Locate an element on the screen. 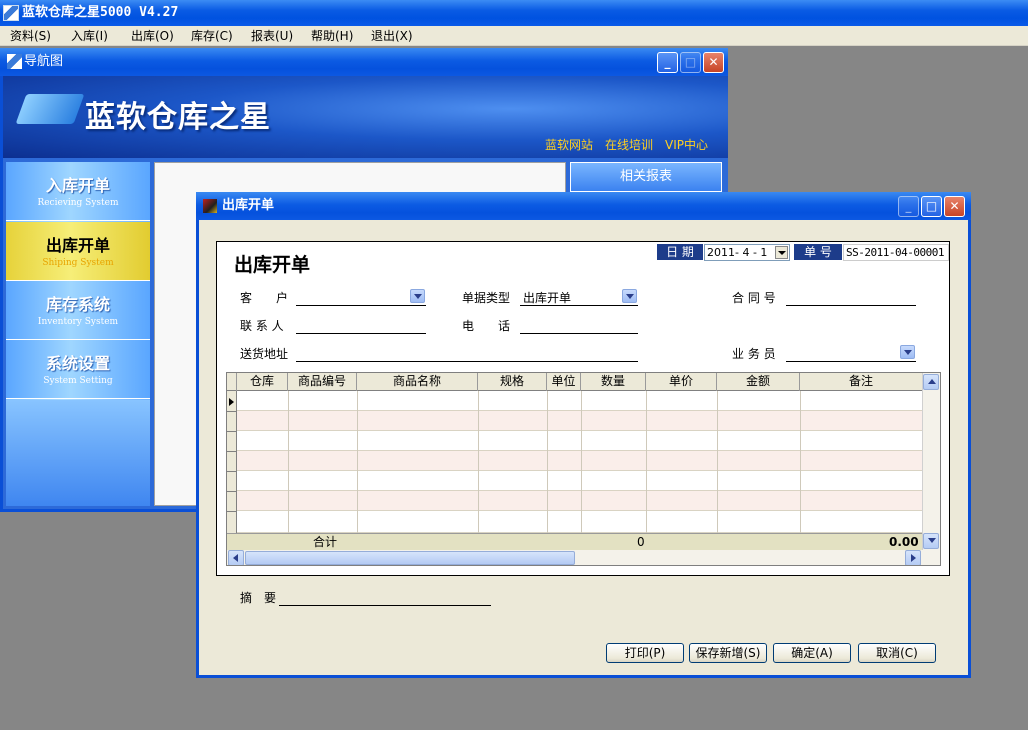 Image resolution: width=1028 pixels, height=730 pixels. col-amount: 金额 is located at coordinates (758, 382).